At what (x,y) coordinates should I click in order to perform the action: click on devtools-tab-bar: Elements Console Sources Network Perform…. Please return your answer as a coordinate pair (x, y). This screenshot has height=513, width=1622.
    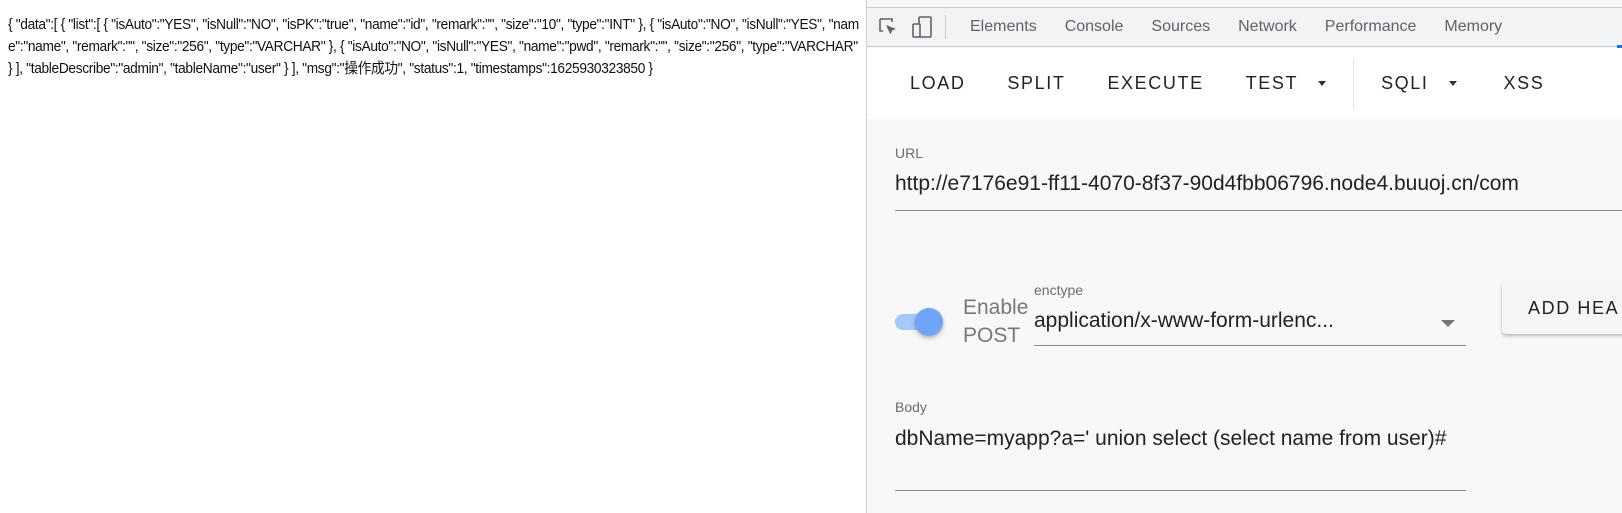
    Looking at the image, I should click on (1244, 27).